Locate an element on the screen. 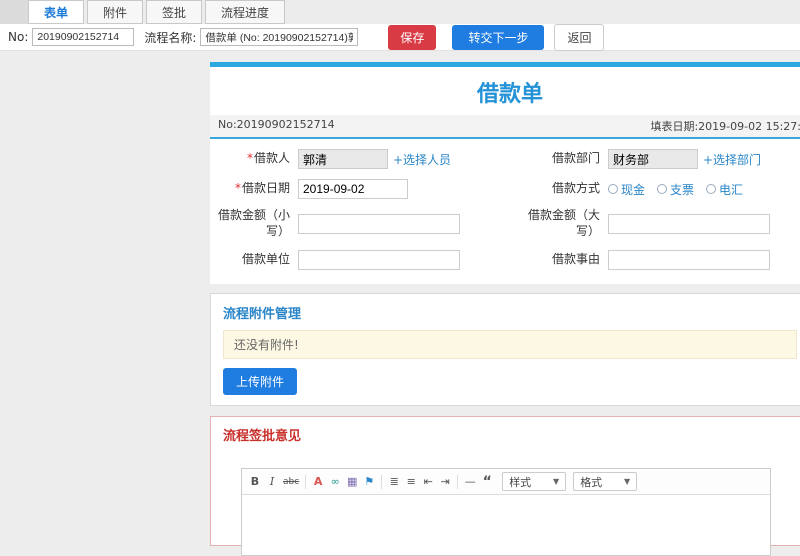 The image size is (800, 556). editor-toolbar: B I abc A ∞ ▦ ⚑ ≣ ≡ ⇤ ⇥ — “ 样式 ▼ 格式 ▼ is located at coordinates (506, 482).